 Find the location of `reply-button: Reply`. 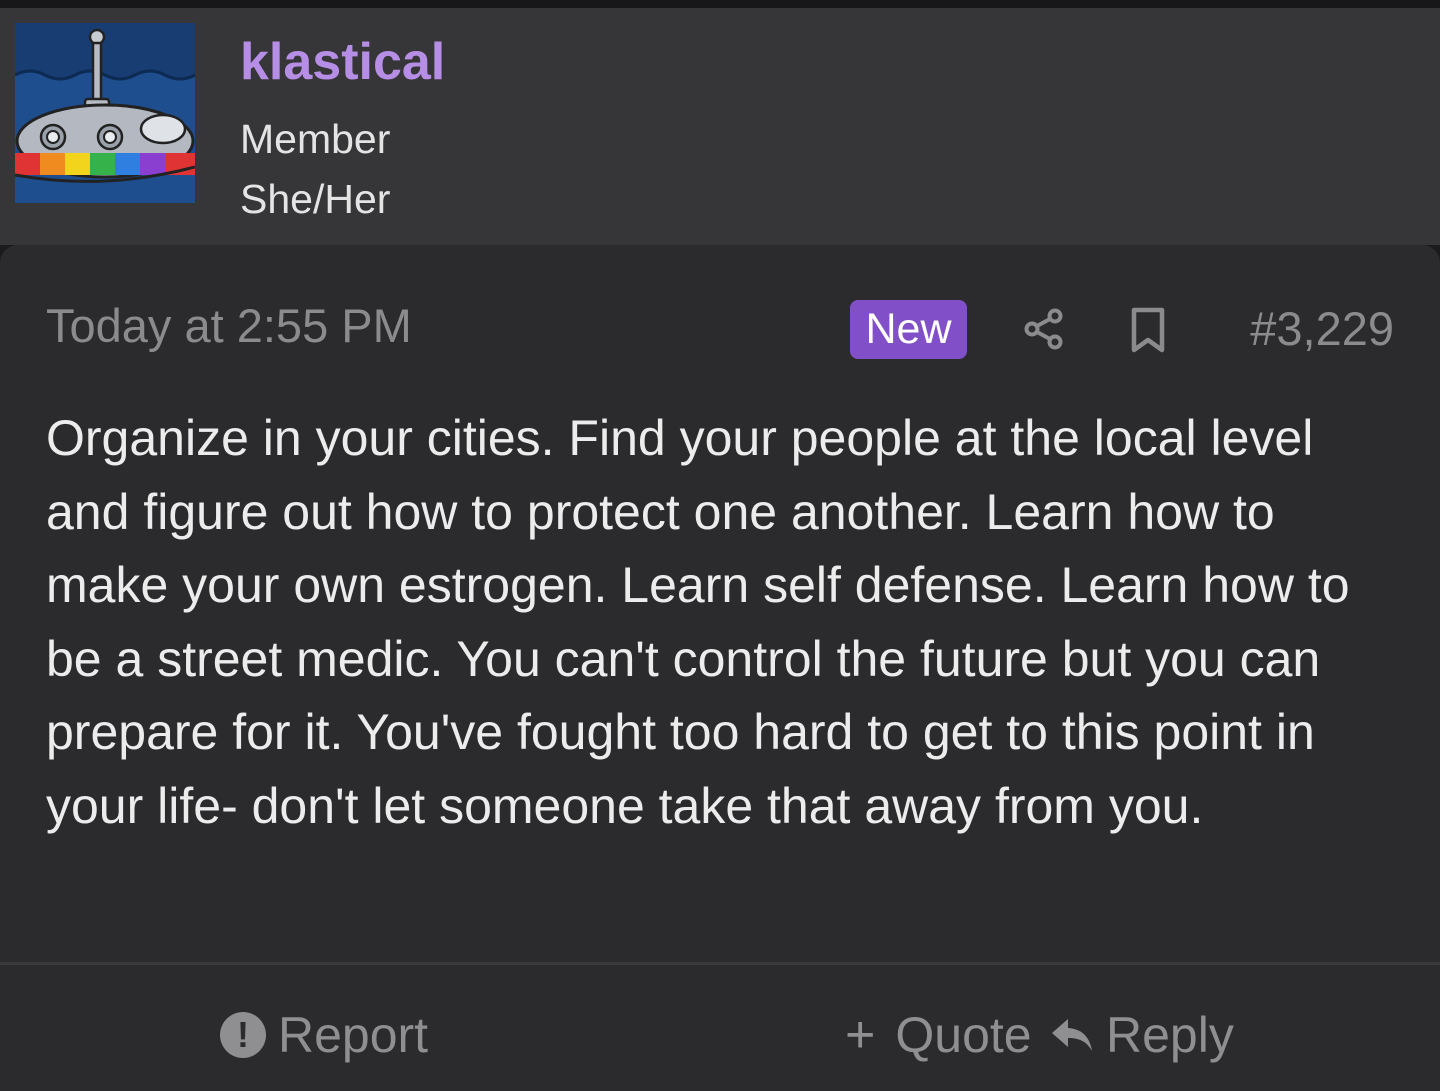

reply-button: Reply is located at coordinates (1142, 1035).